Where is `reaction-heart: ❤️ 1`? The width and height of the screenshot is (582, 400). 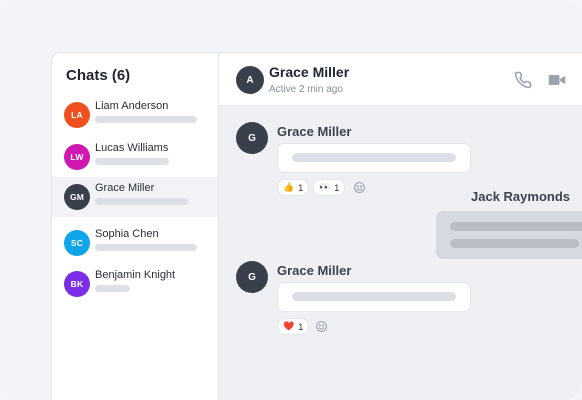
reaction-heart: ❤️ 1 is located at coordinates (293, 326).